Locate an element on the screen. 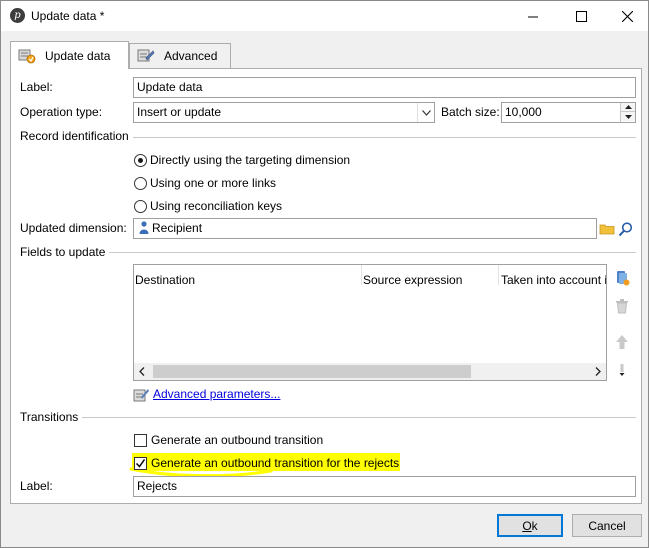 Image resolution: width=649 pixels, height=548 pixels. updated-dimension-field: Recipient is located at coordinates (365, 228).